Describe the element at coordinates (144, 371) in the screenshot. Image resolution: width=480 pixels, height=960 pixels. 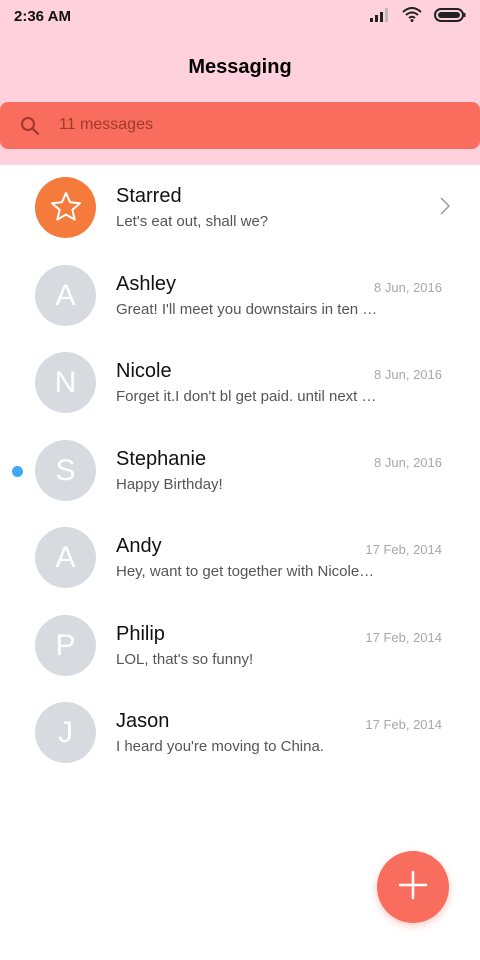
I see `conversation-name: Nicole` at that location.